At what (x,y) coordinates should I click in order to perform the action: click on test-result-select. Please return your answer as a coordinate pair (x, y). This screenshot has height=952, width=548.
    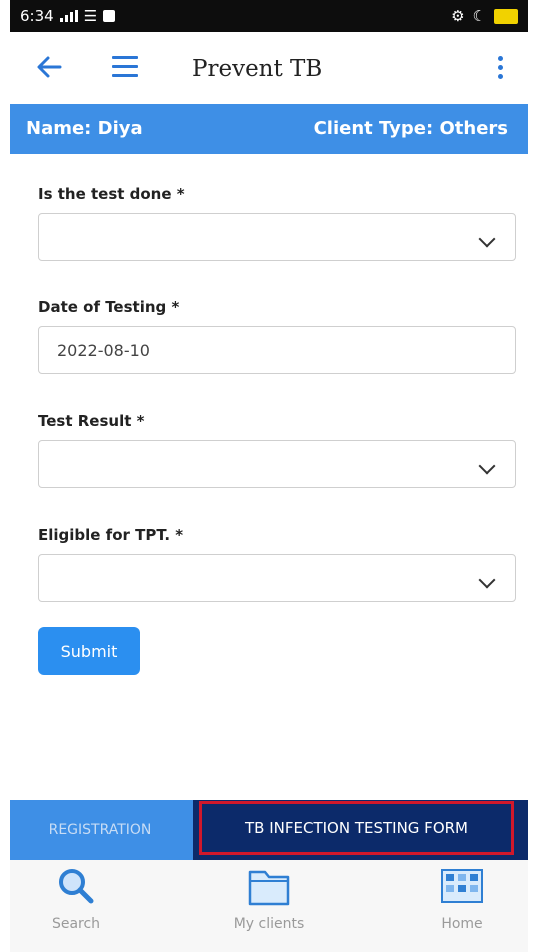
    Looking at the image, I should click on (277, 464).